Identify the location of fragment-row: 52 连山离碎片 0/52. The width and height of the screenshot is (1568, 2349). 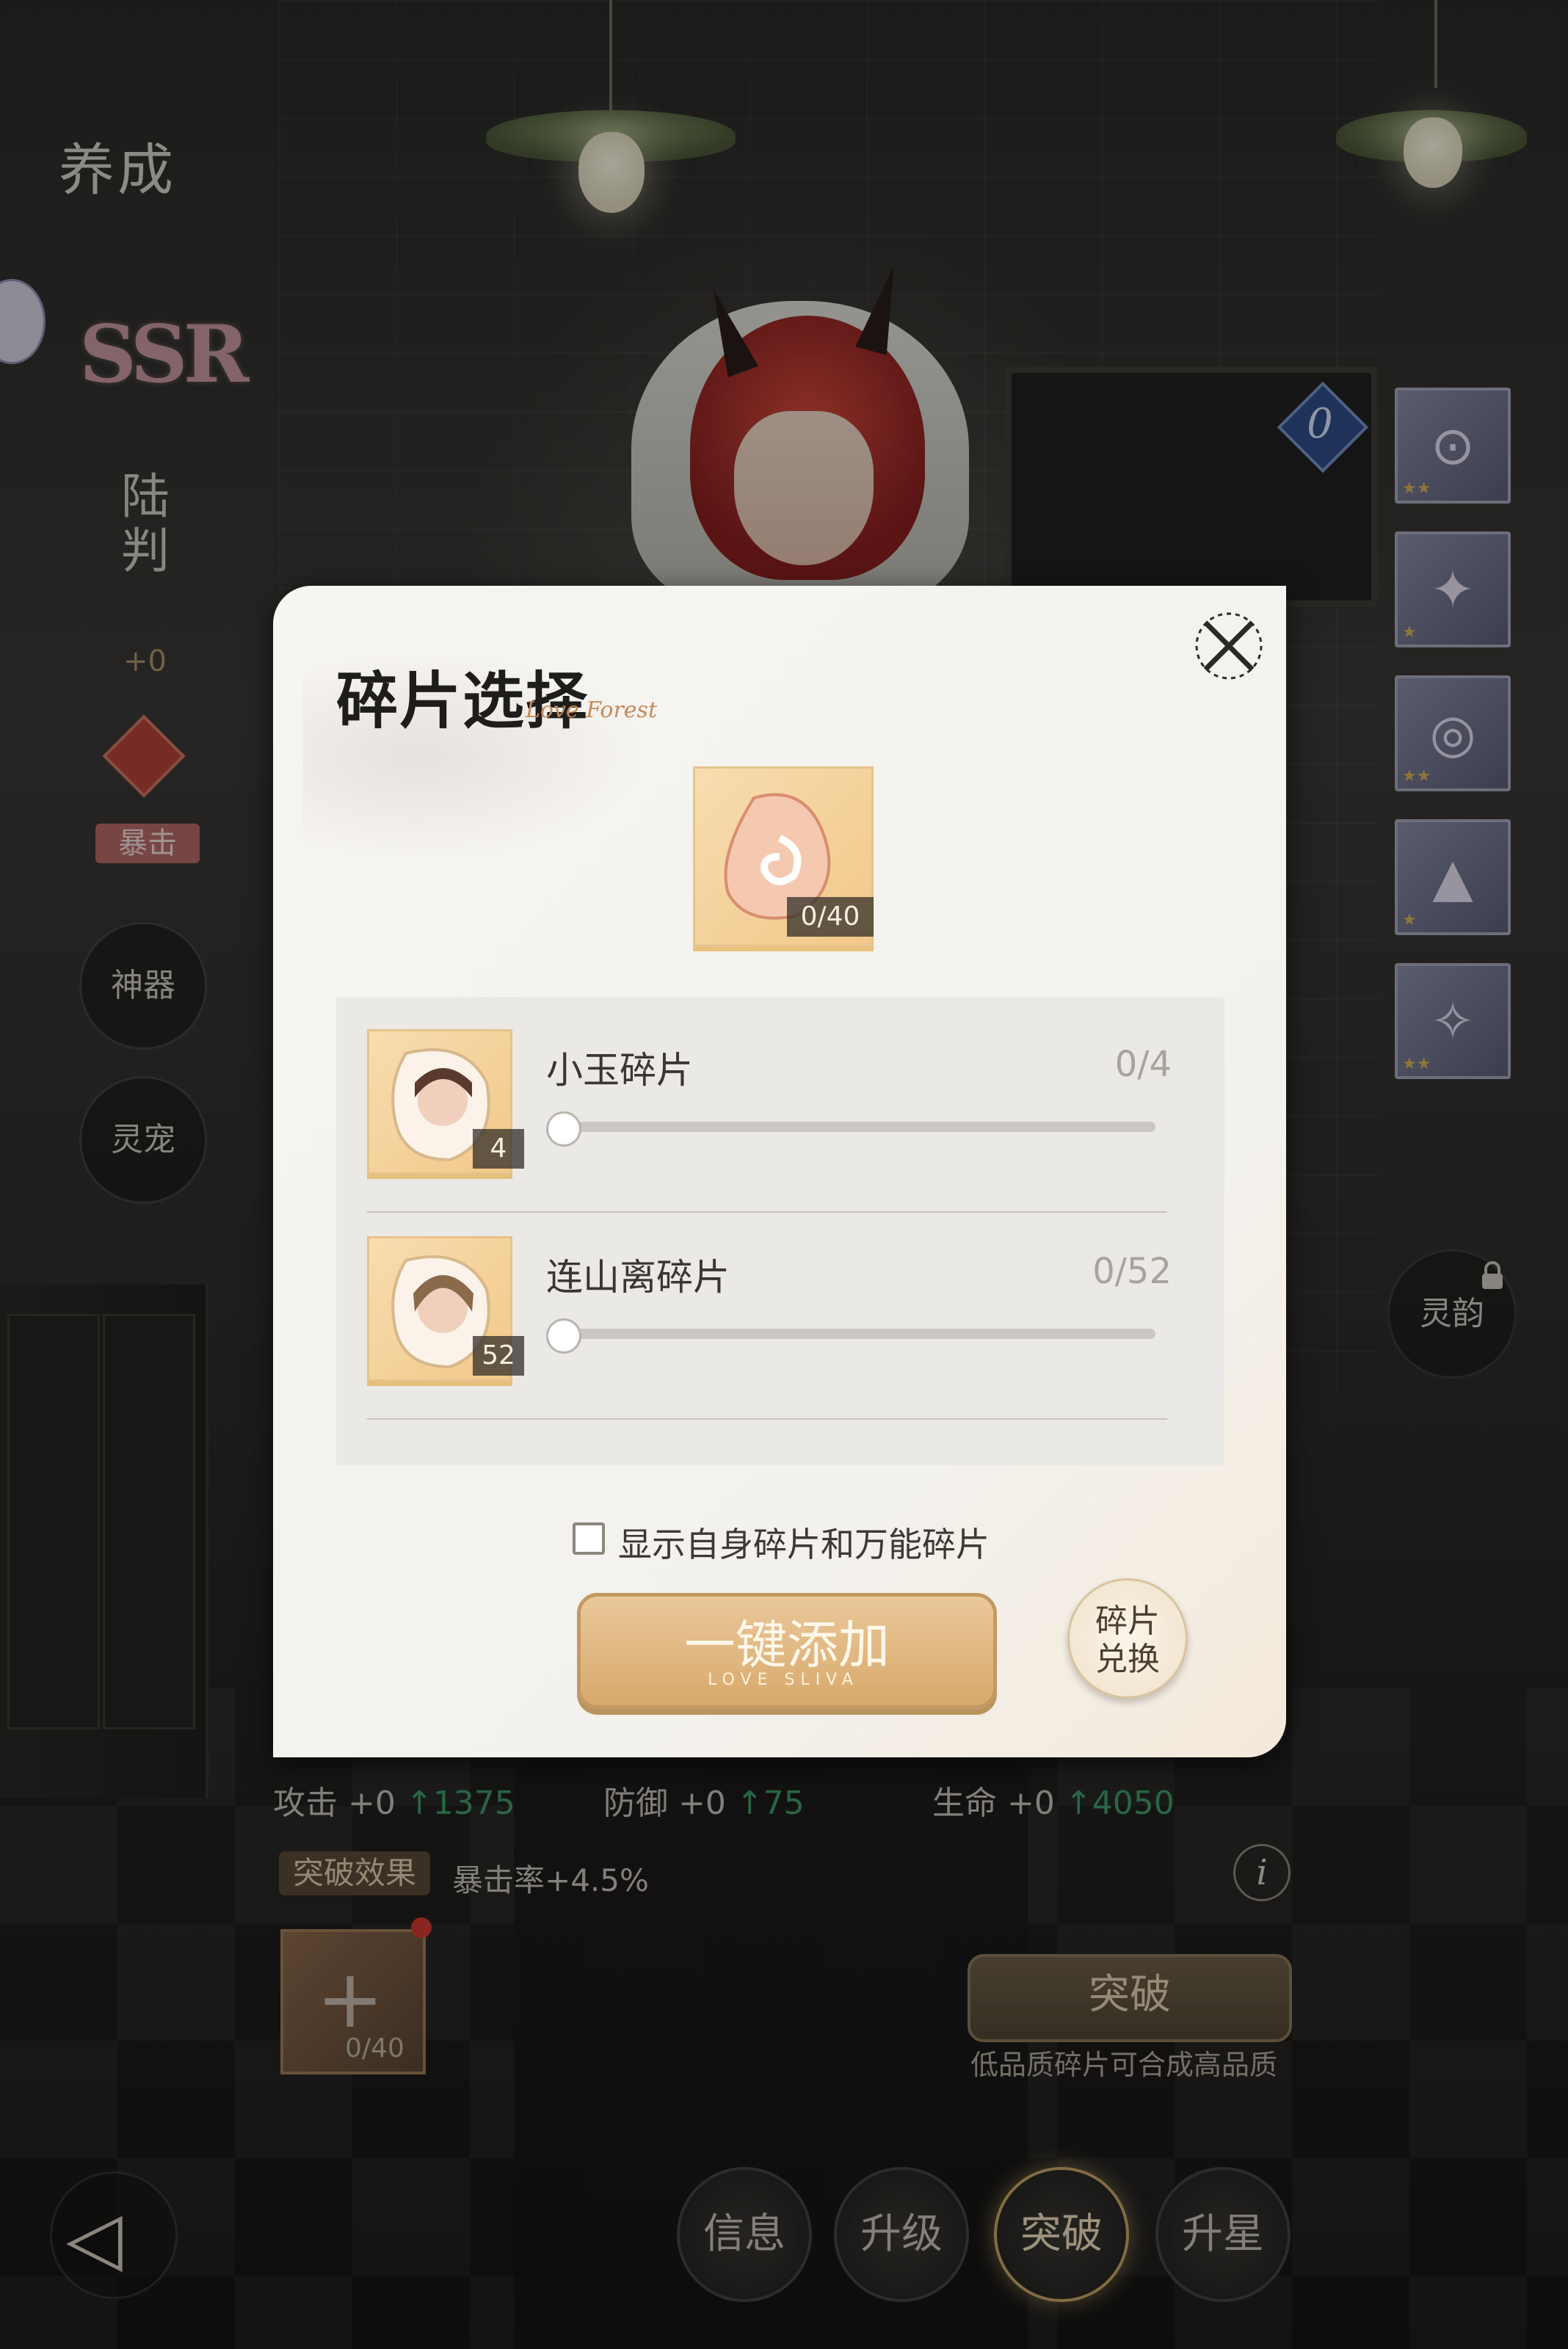
(780, 1307).